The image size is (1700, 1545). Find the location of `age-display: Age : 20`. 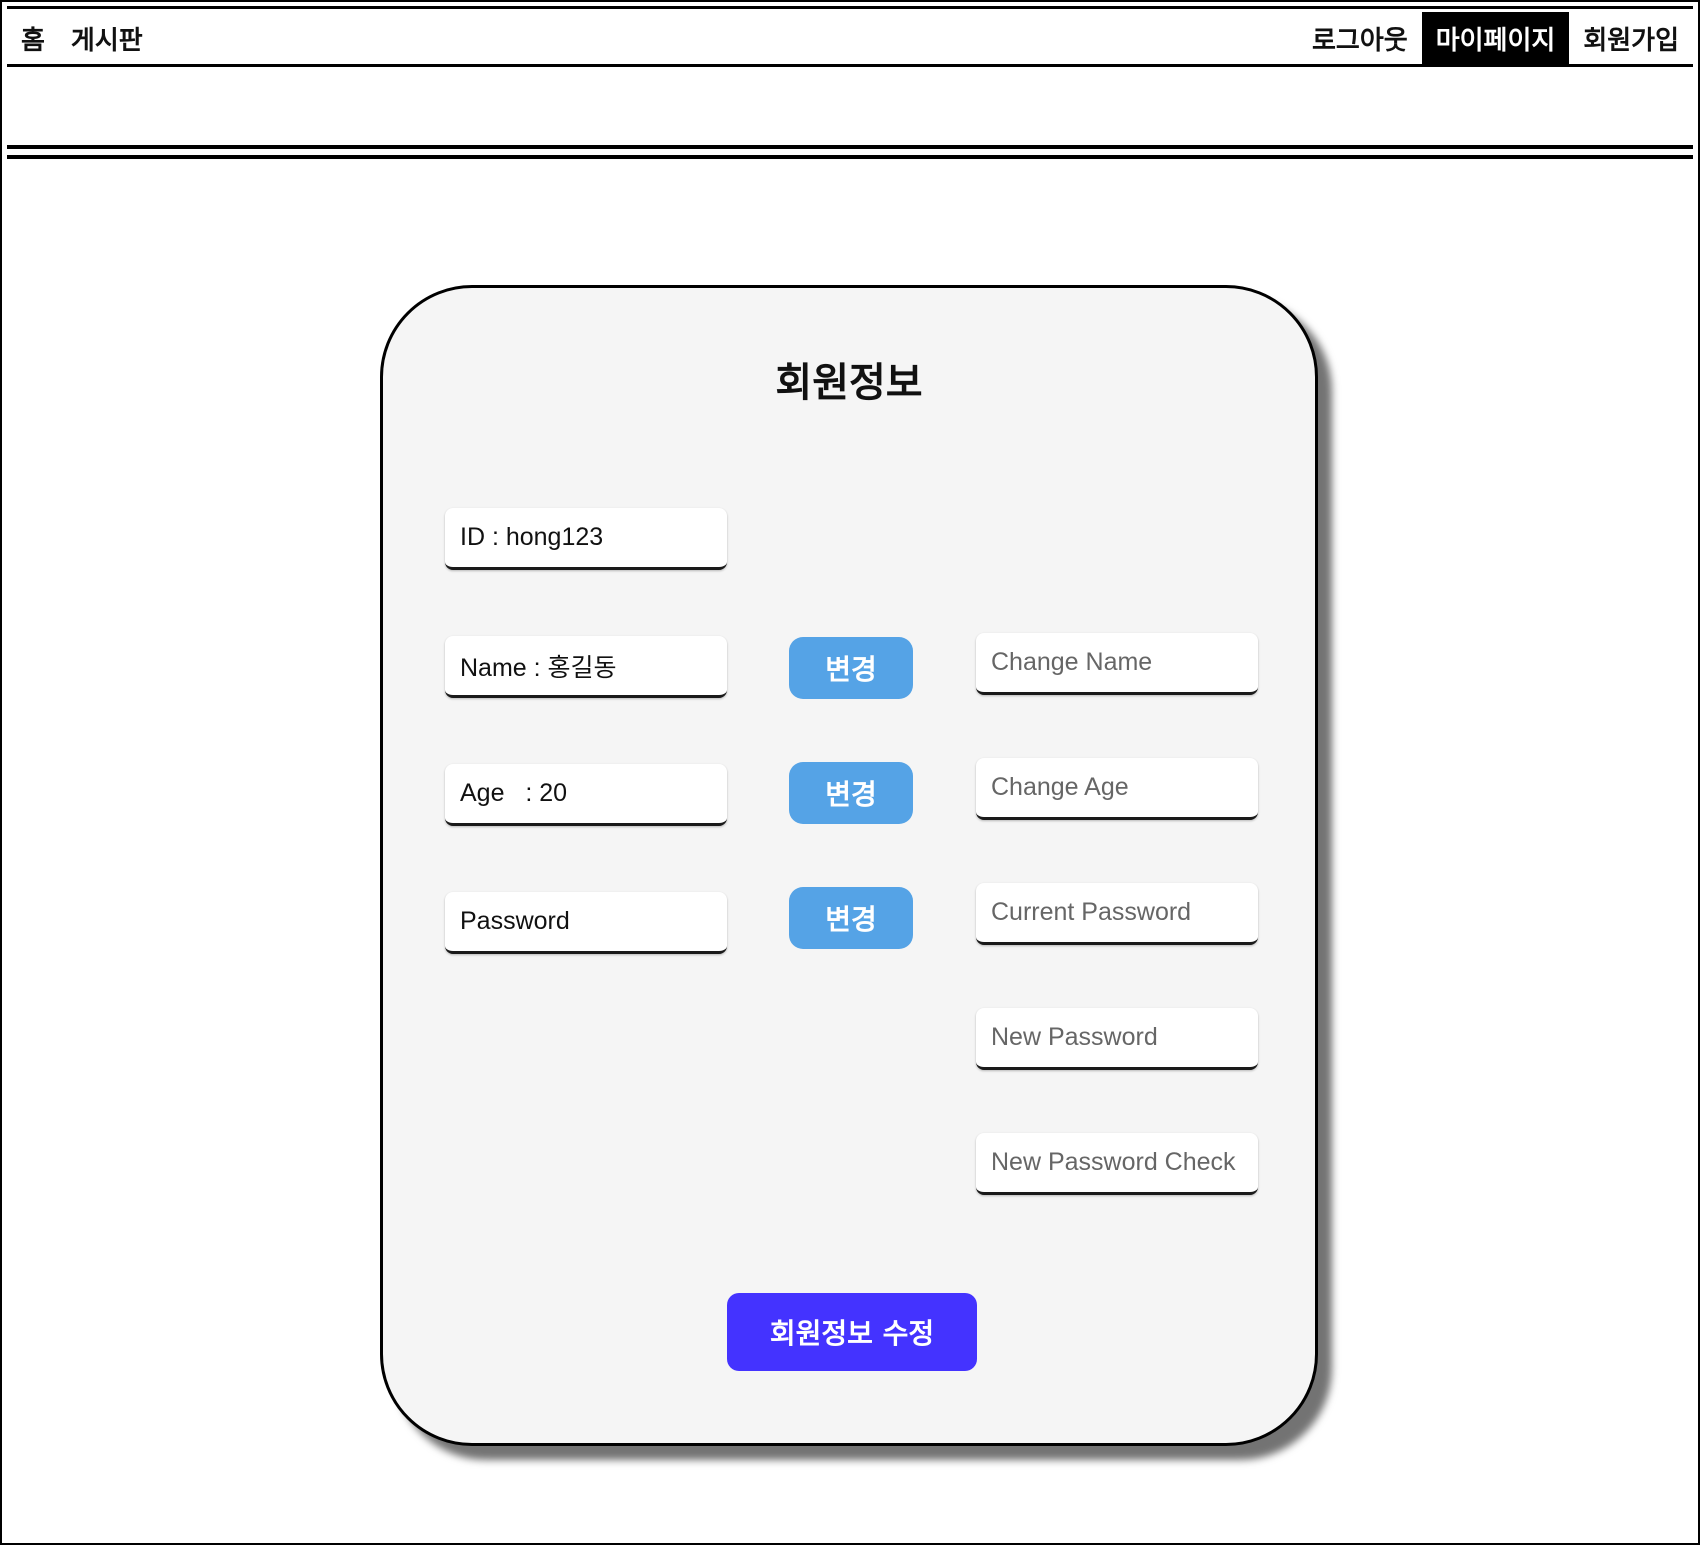

age-display: Age : 20 is located at coordinates (586, 795).